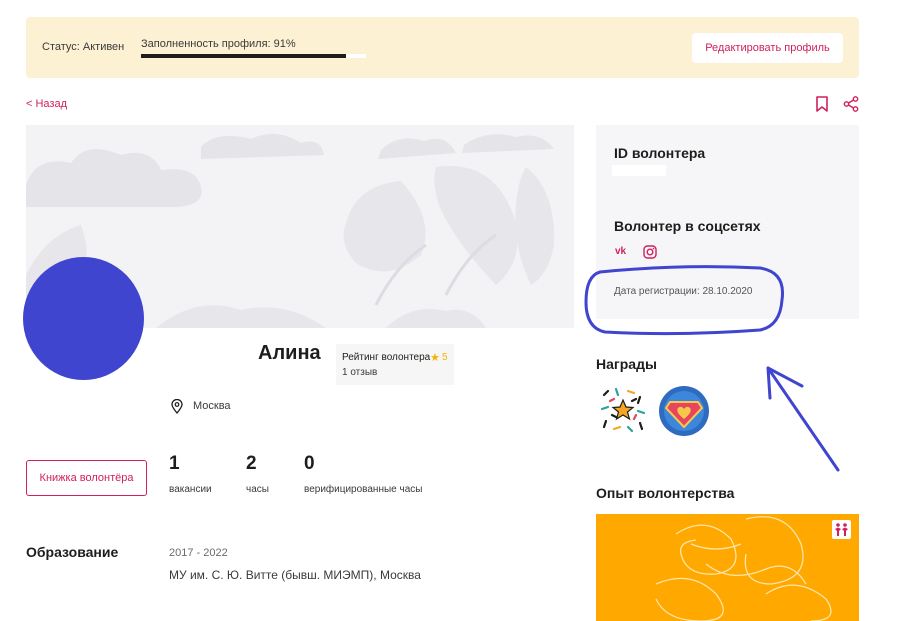  What do you see at coordinates (660, 153) in the screenshot?
I see `volunteer-id-title: ID волонтера` at bounding box center [660, 153].